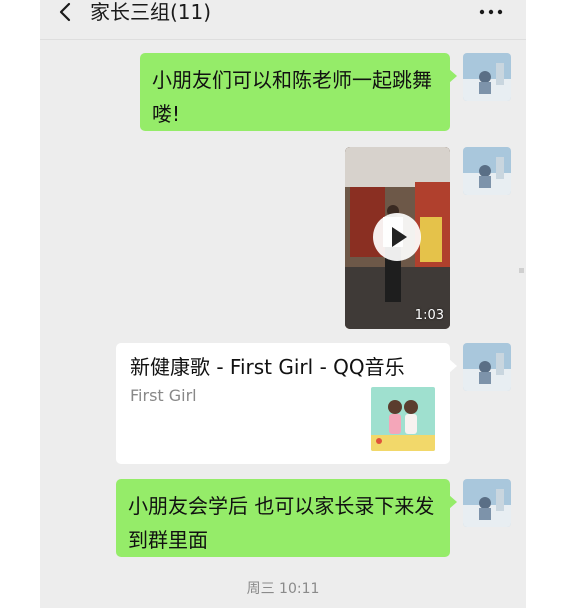  I want to click on chevron-left-icon, so click(66, 12).